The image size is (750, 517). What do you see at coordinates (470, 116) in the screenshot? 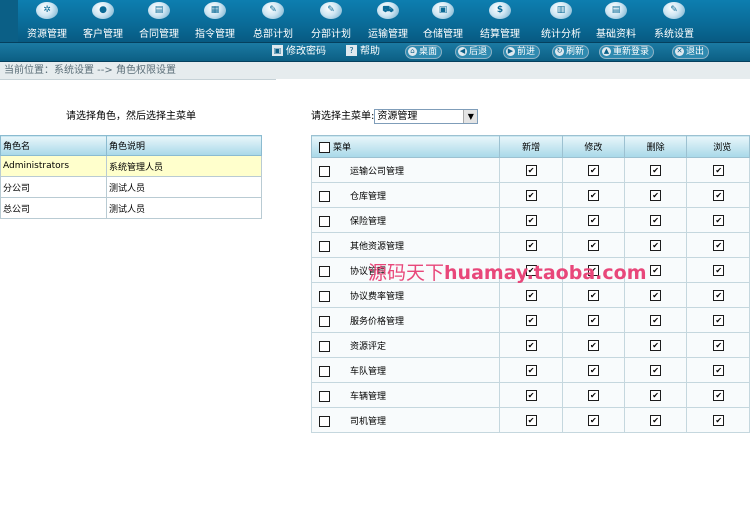
I see `chevron-down-icon: ▼` at bounding box center [470, 116].